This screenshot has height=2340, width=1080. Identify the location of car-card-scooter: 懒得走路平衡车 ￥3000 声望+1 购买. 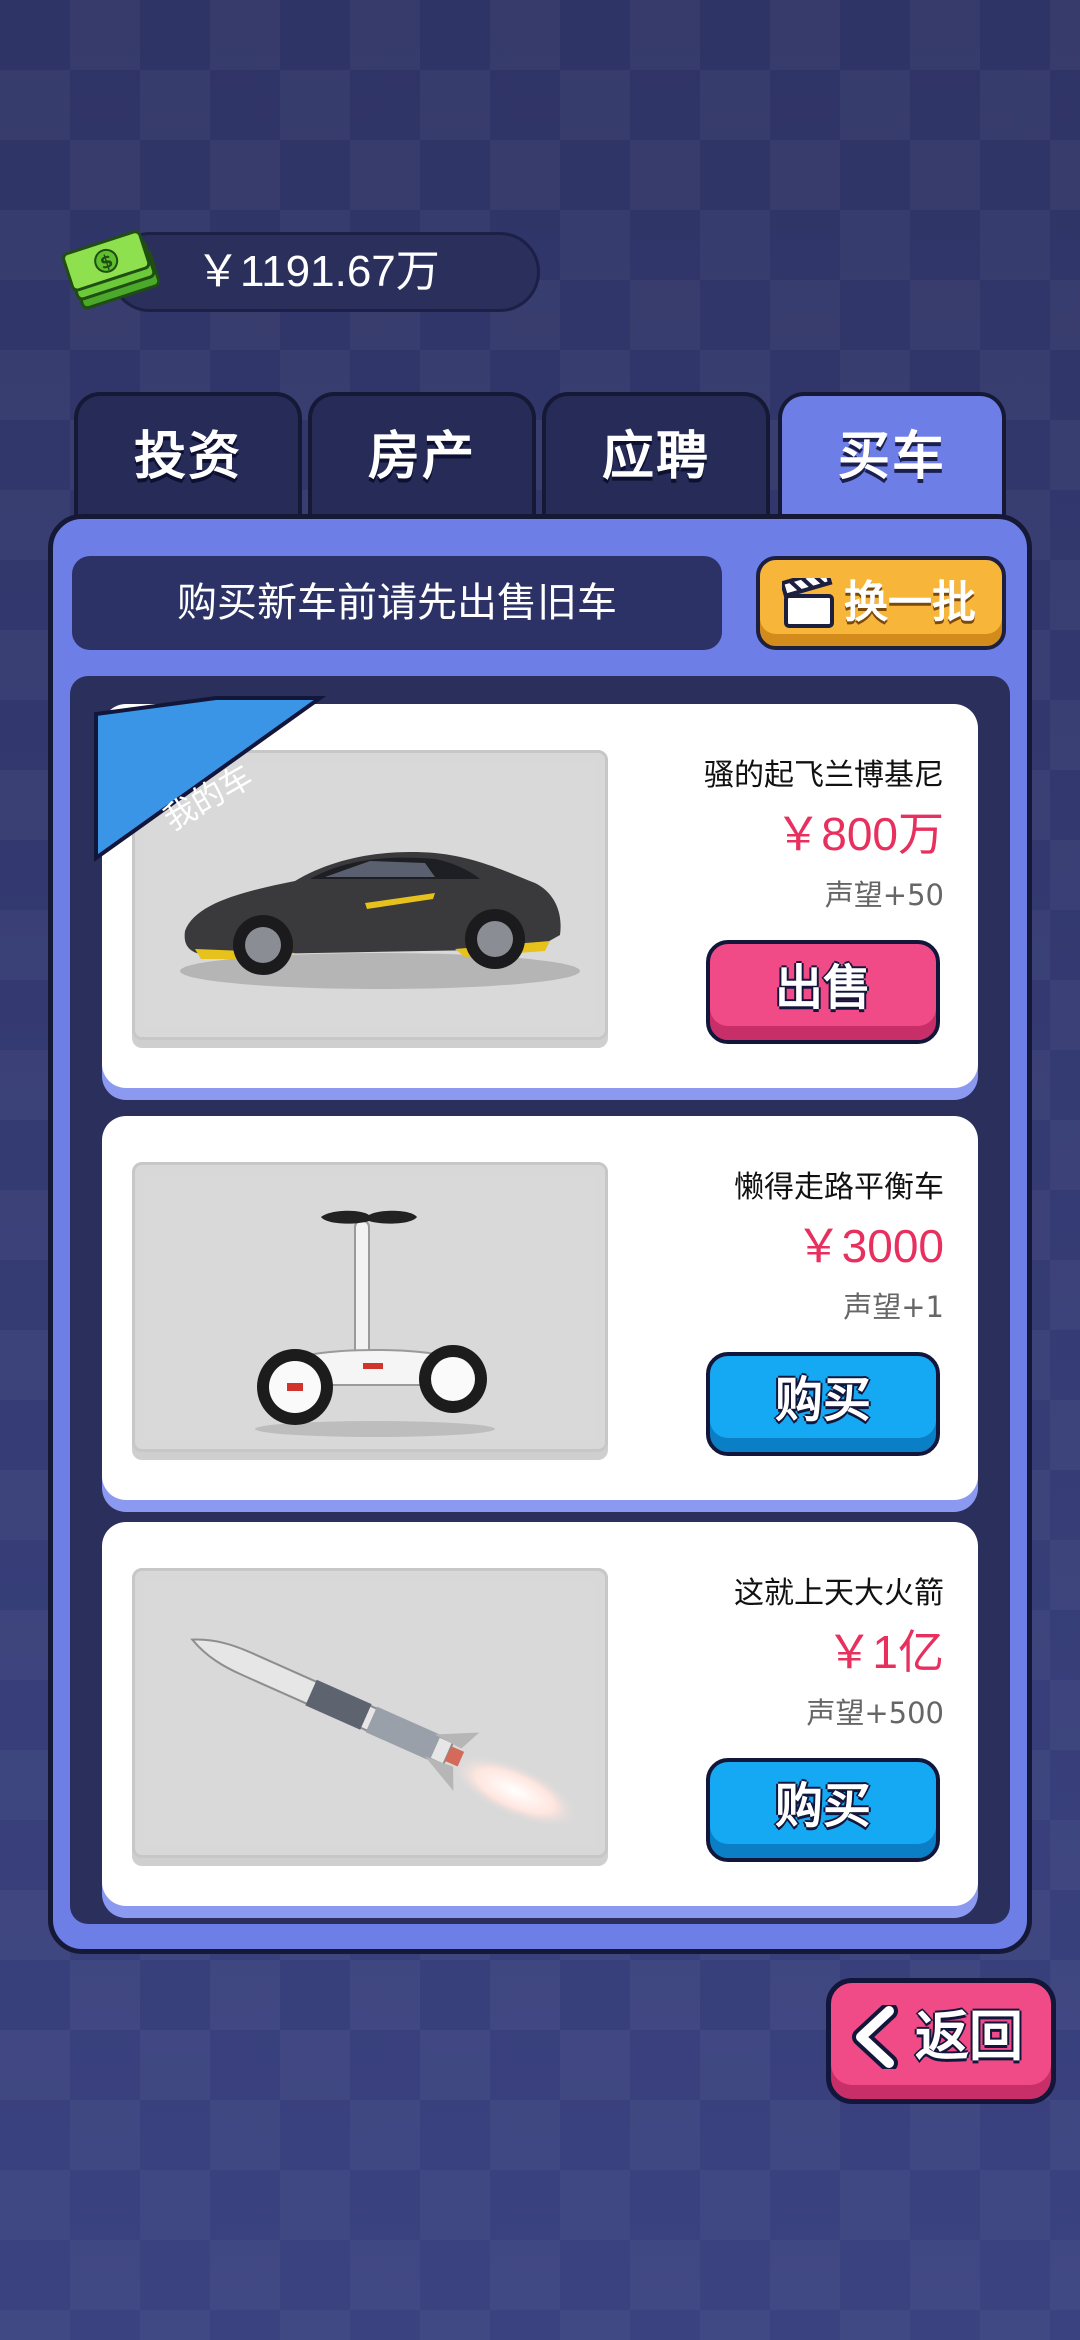
(540, 1308).